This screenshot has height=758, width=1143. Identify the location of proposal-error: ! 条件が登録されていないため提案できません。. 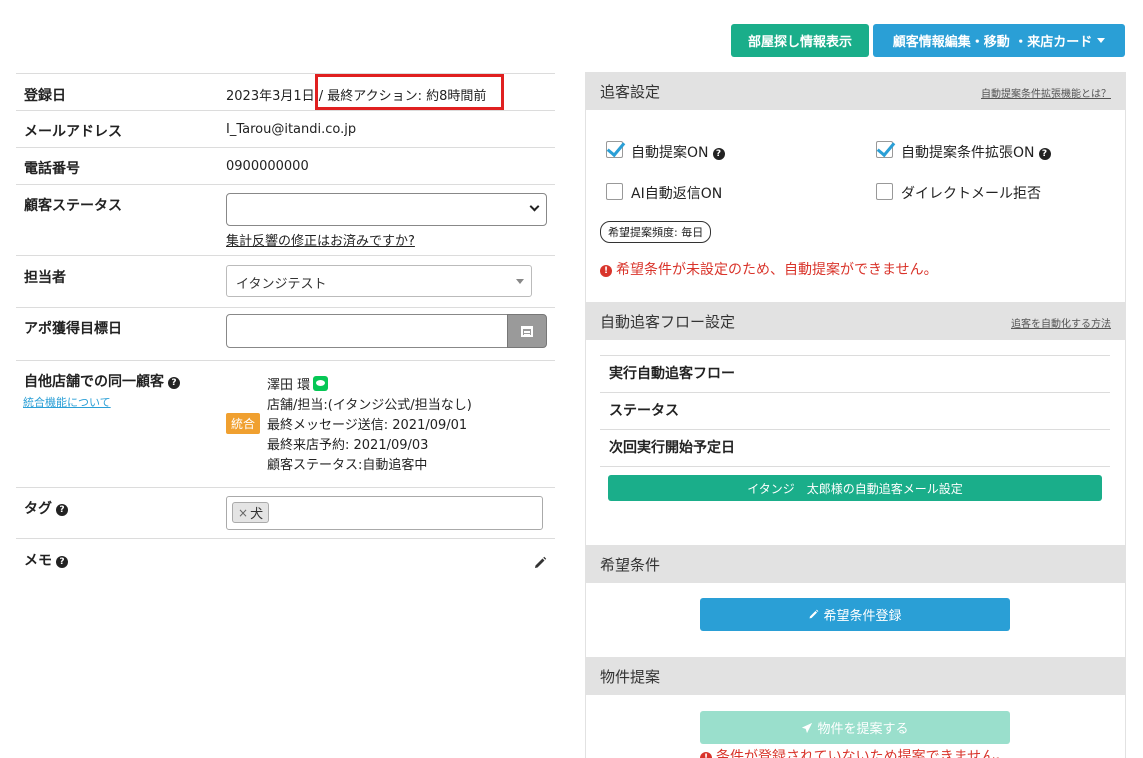
(854, 752).